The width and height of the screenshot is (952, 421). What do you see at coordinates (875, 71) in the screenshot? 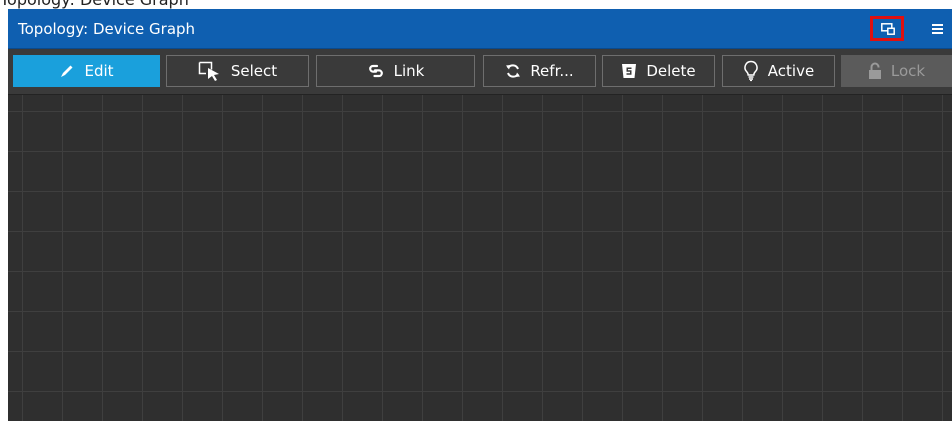
I see `padlock-icon` at bounding box center [875, 71].